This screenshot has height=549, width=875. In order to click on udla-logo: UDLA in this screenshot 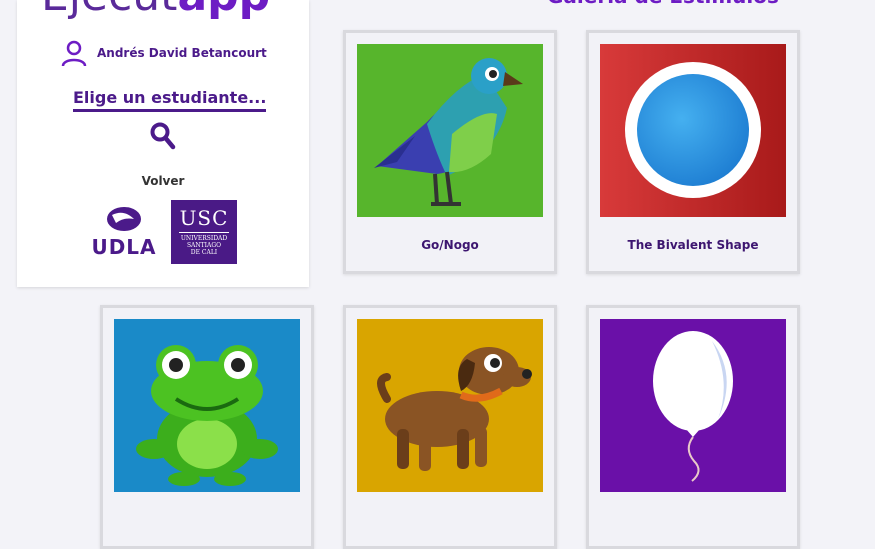, I will do `click(124, 231)`.